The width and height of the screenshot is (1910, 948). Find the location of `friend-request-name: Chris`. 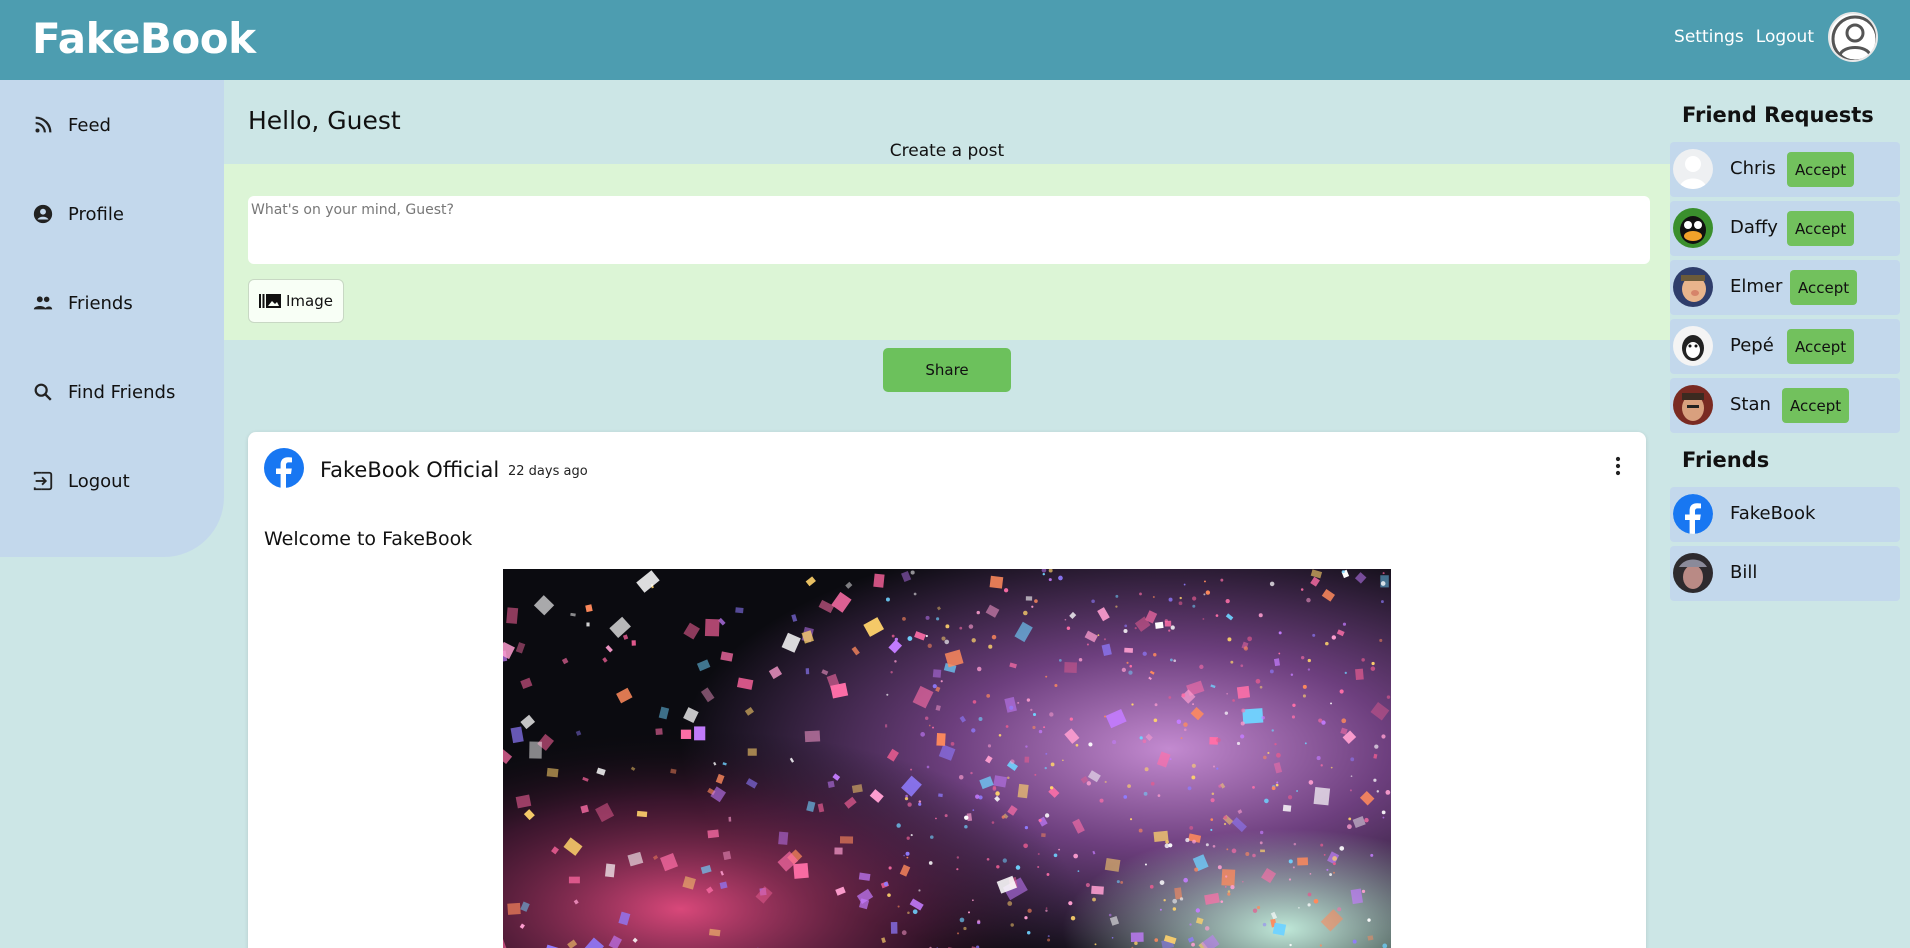

friend-request-name: Chris is located at coordinates (1753, 168).